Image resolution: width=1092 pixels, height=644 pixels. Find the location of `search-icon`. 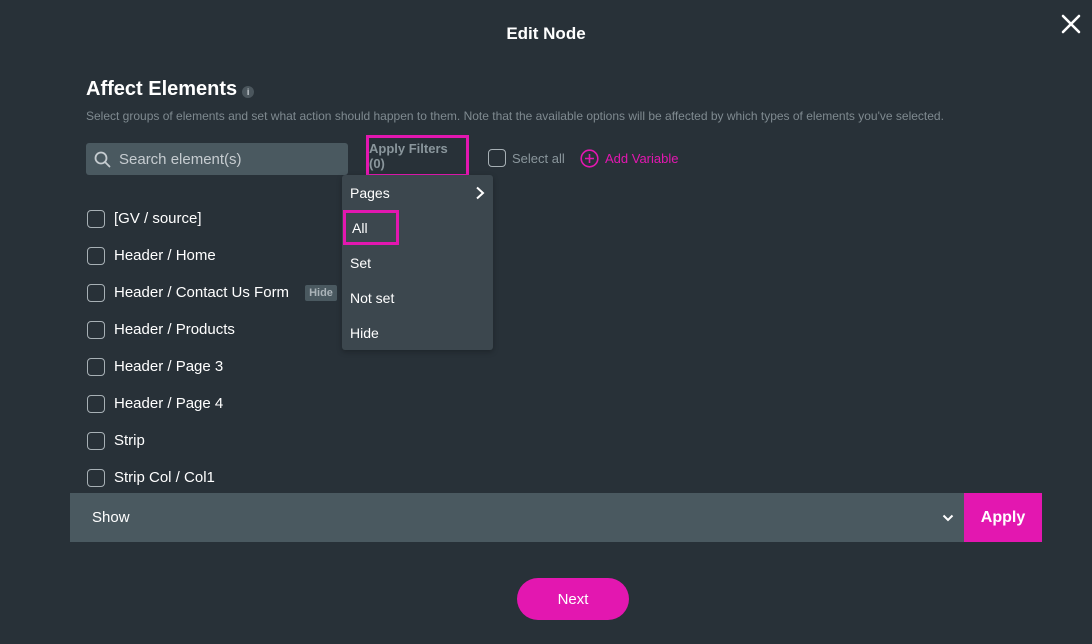

search-icon is located at coordinates (102, 159).